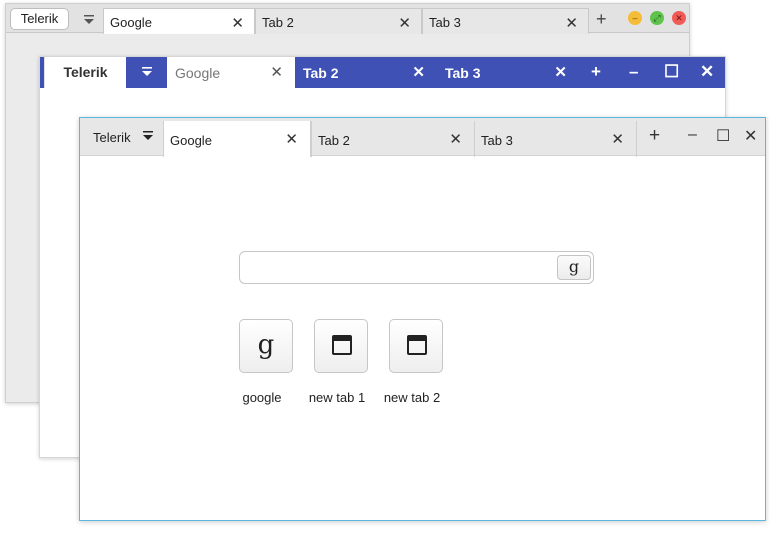 The width and height of the screenshot is (770, 533). Describe the element at coordinates (231, 72) in the screenshot. I see `middle-tab-google: Google ✕` at that location.